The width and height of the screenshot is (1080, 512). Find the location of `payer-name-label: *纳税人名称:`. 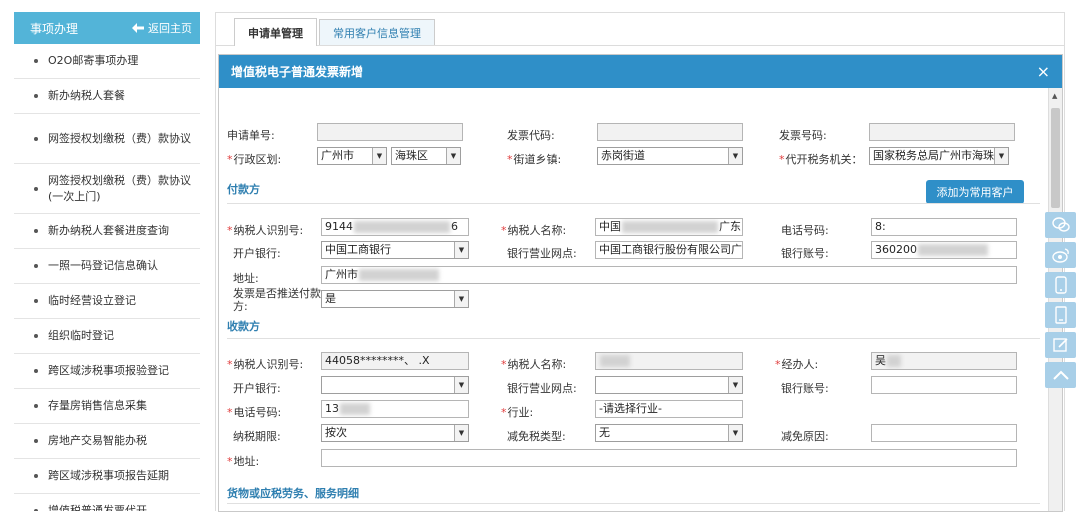

payer-name-label: *纳税人名称: is located at coordinates (534, 230).